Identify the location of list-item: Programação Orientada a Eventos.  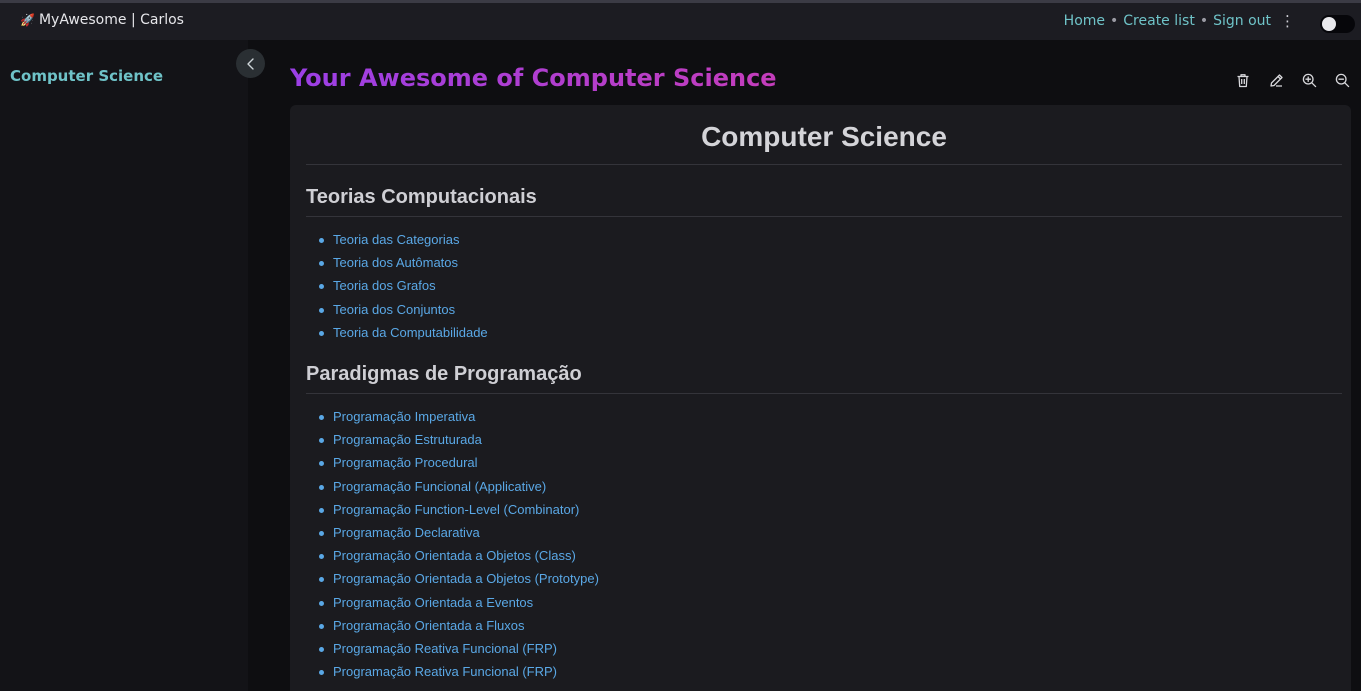
(459, 606).